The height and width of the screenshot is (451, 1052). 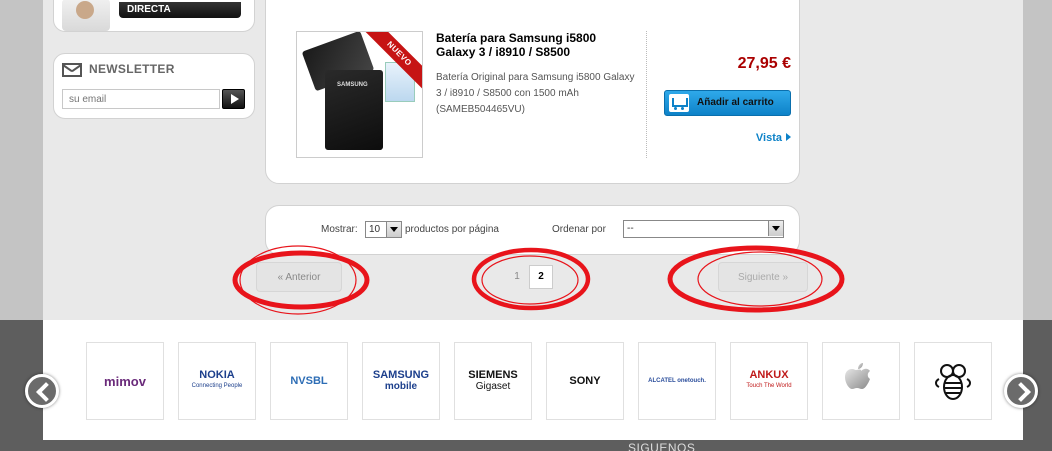 What do you see at coordinates (299, 277) in the screenshot?
I see `pagination-prev: « Anterior` at bounding box center [299, 277].